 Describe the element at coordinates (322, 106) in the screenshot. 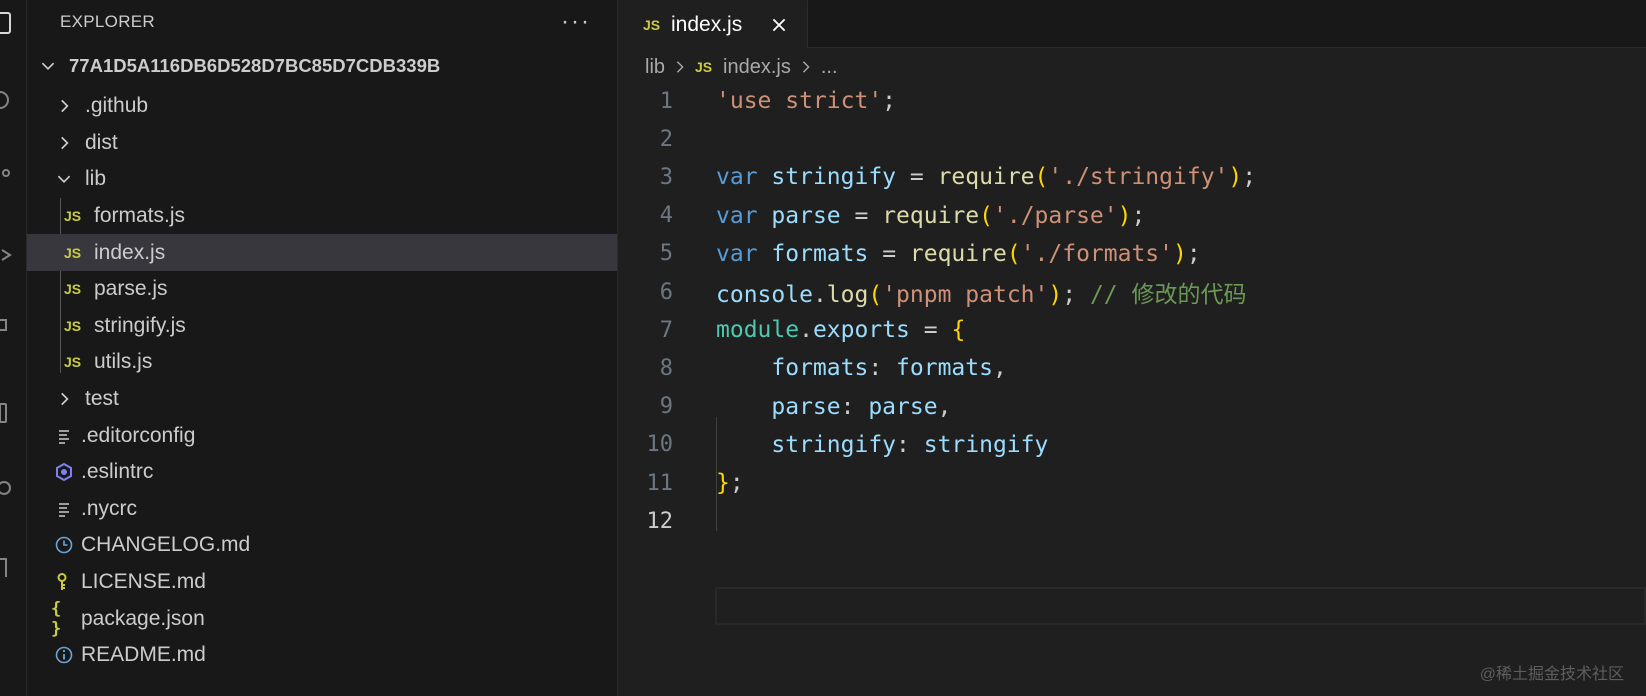

I see `tree-folder-github: .github` at that location.